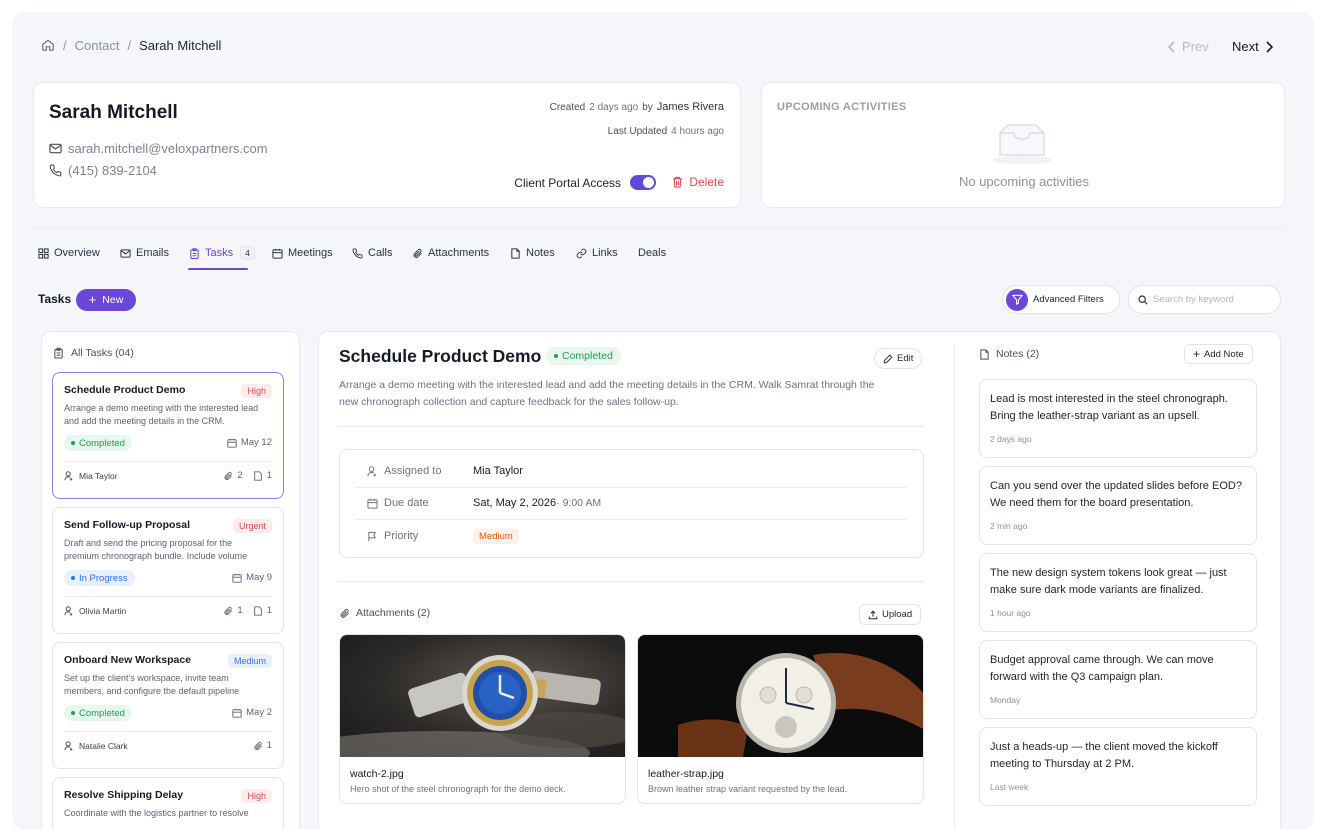  What do you see at coordinates (652, 253) in the screenshot?
I see `tab-deals: Deals` at bounding box center [652, 253].